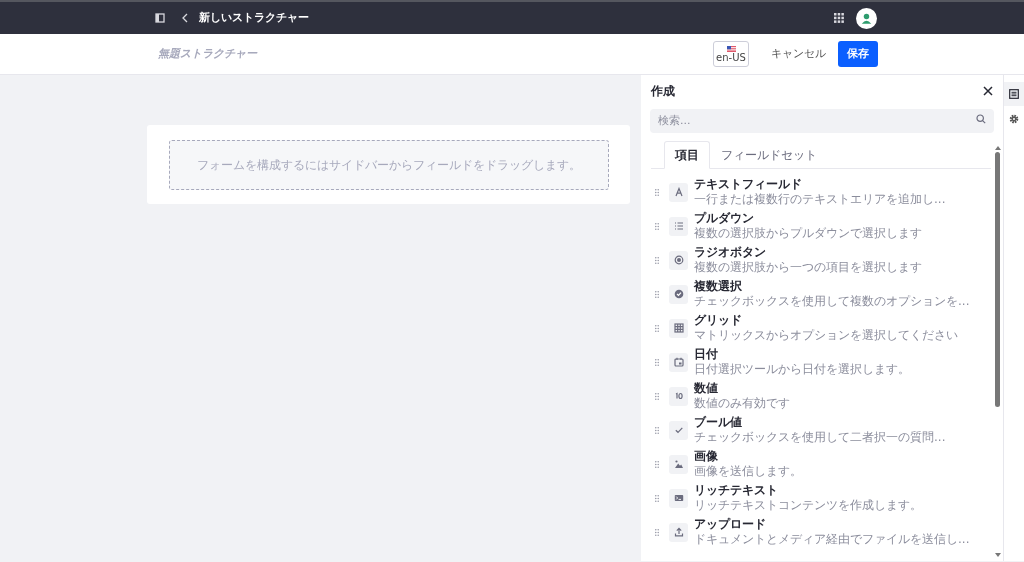 This screenshot has width=1024, height=562. I want to click on field-type-item: ラジオボタン 複数の選択肢から一つの項目を選択します, so click(816, 260).